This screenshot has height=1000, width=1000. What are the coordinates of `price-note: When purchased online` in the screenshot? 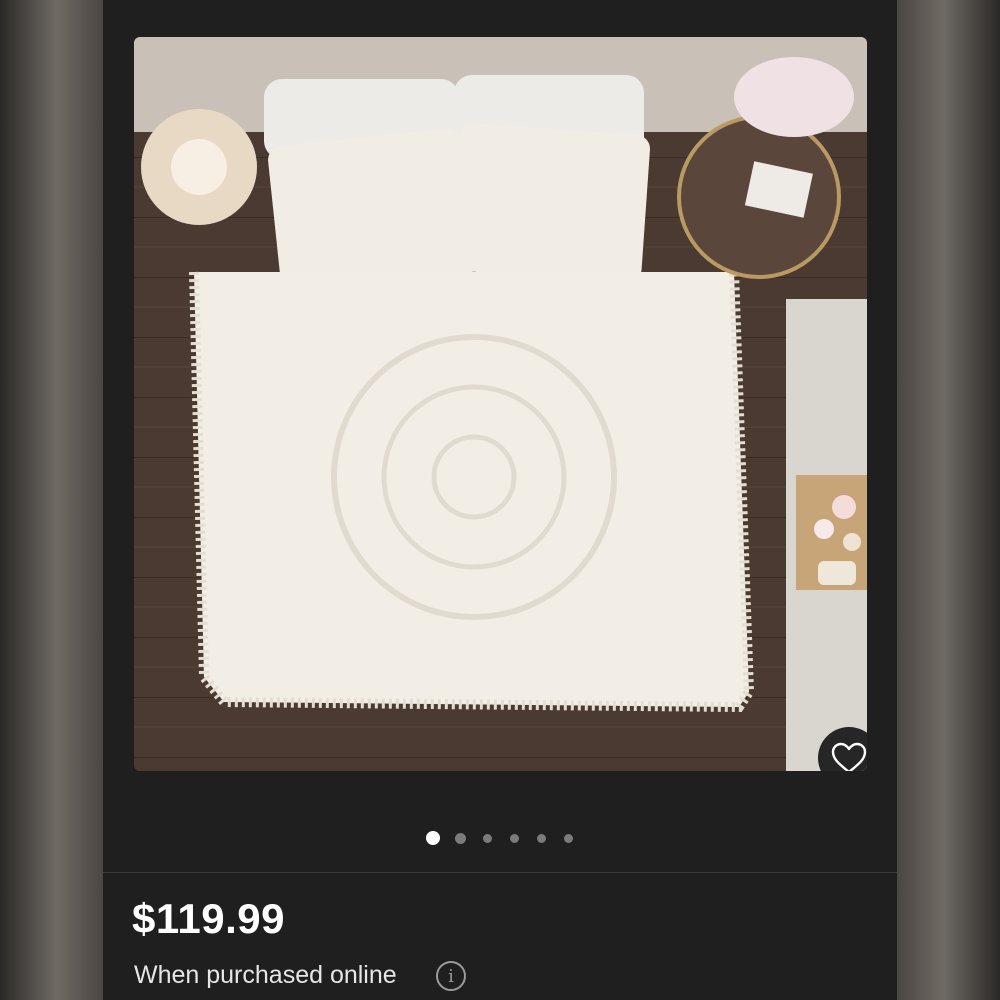 It's located at (265, 975).